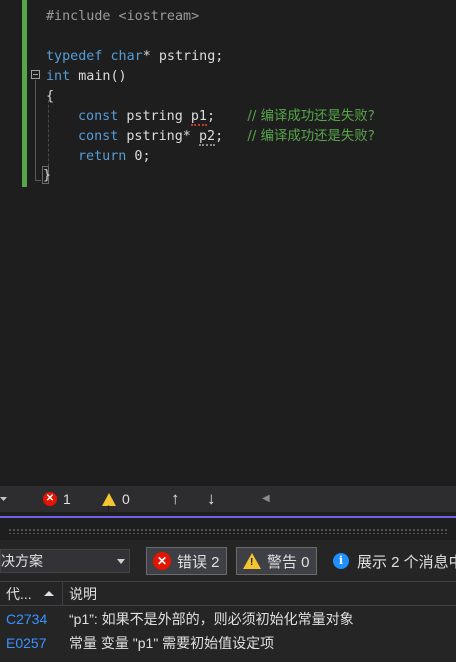 The height and width of the screenshot is (662, 456). Describe the element at coordinates (48, 138) in the screenshot. I see `indent-guide` at that location.